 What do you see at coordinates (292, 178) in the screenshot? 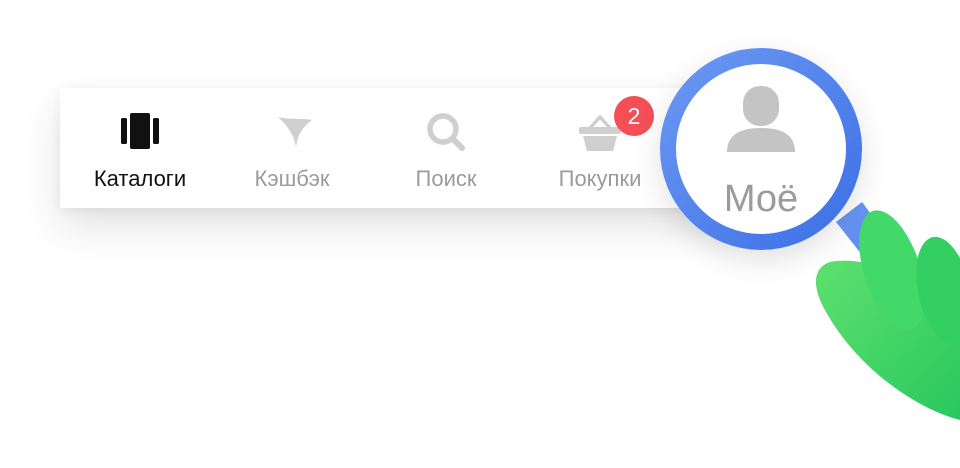
I see `tab-cashback-label: Кэшбэк` at bounding box center [292, 178].